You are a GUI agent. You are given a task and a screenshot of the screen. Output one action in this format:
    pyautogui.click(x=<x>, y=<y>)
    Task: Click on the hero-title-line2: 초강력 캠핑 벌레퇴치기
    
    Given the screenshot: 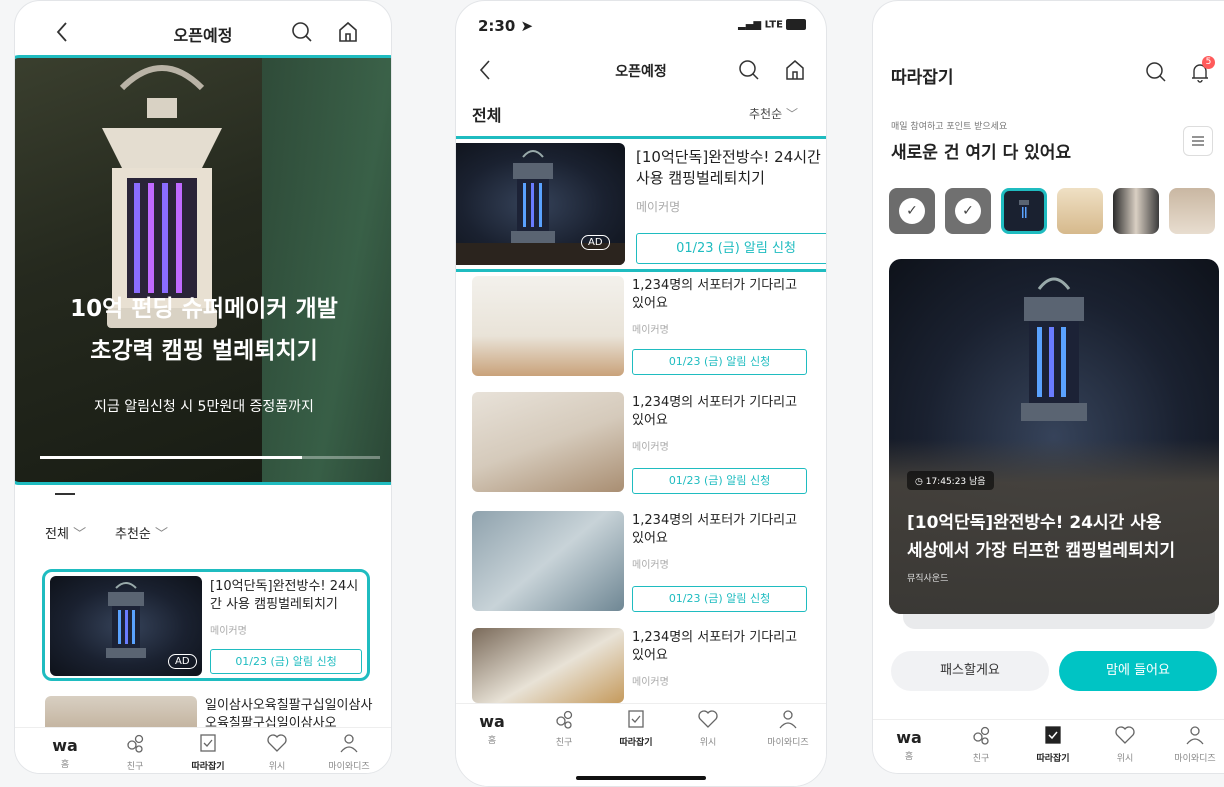 What is the action you would take?
    pyautogui.click(x=204, y=351)
    